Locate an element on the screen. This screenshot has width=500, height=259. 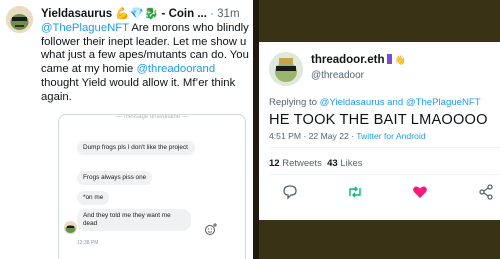
chat-bubble: And they told me they want me dead is located at coordinates (134, 220).